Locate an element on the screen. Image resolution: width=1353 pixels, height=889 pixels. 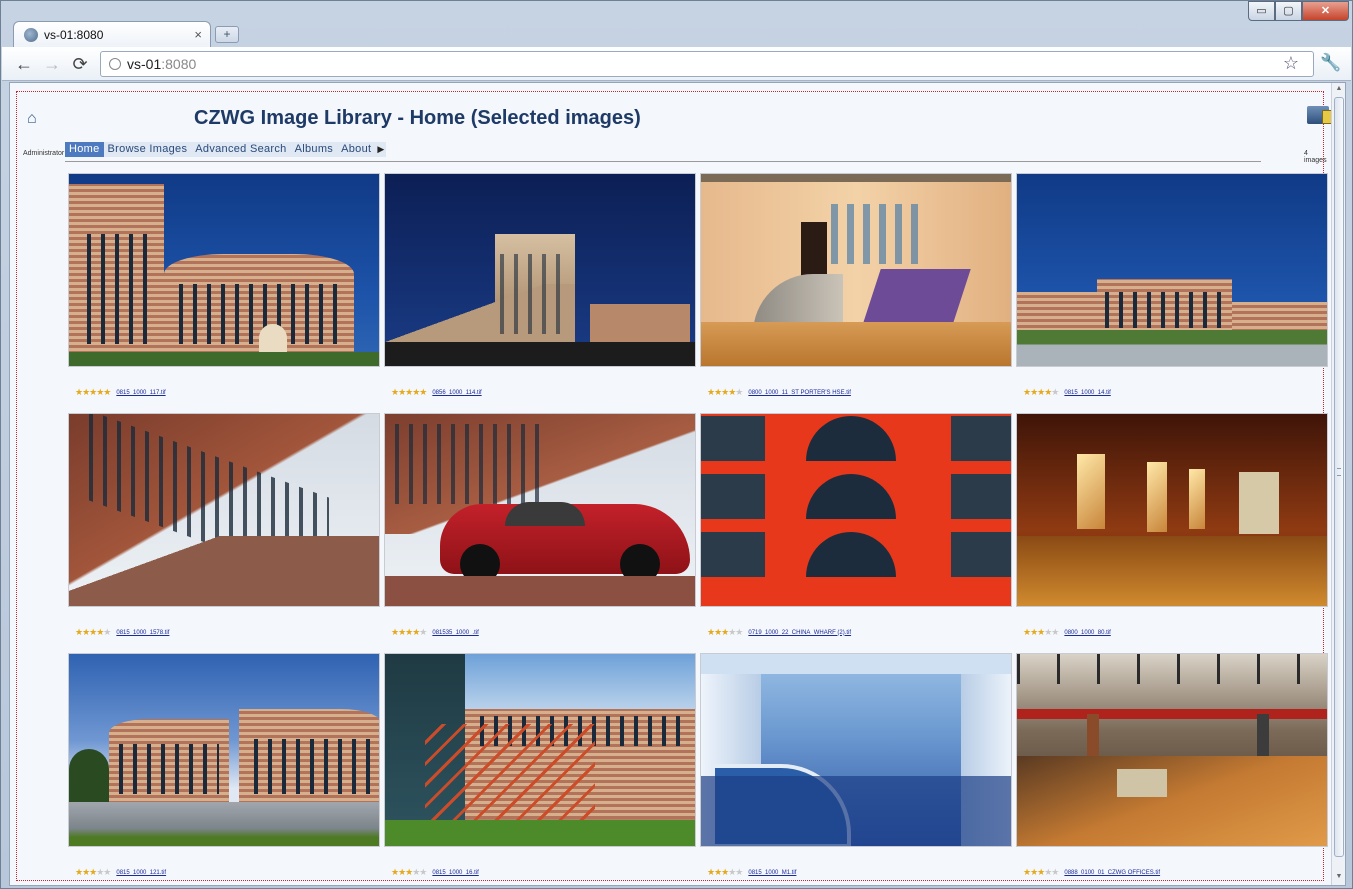
image-card: ★★★★★ 0815_1000_1578.tif is located at coordinates (224, 533).